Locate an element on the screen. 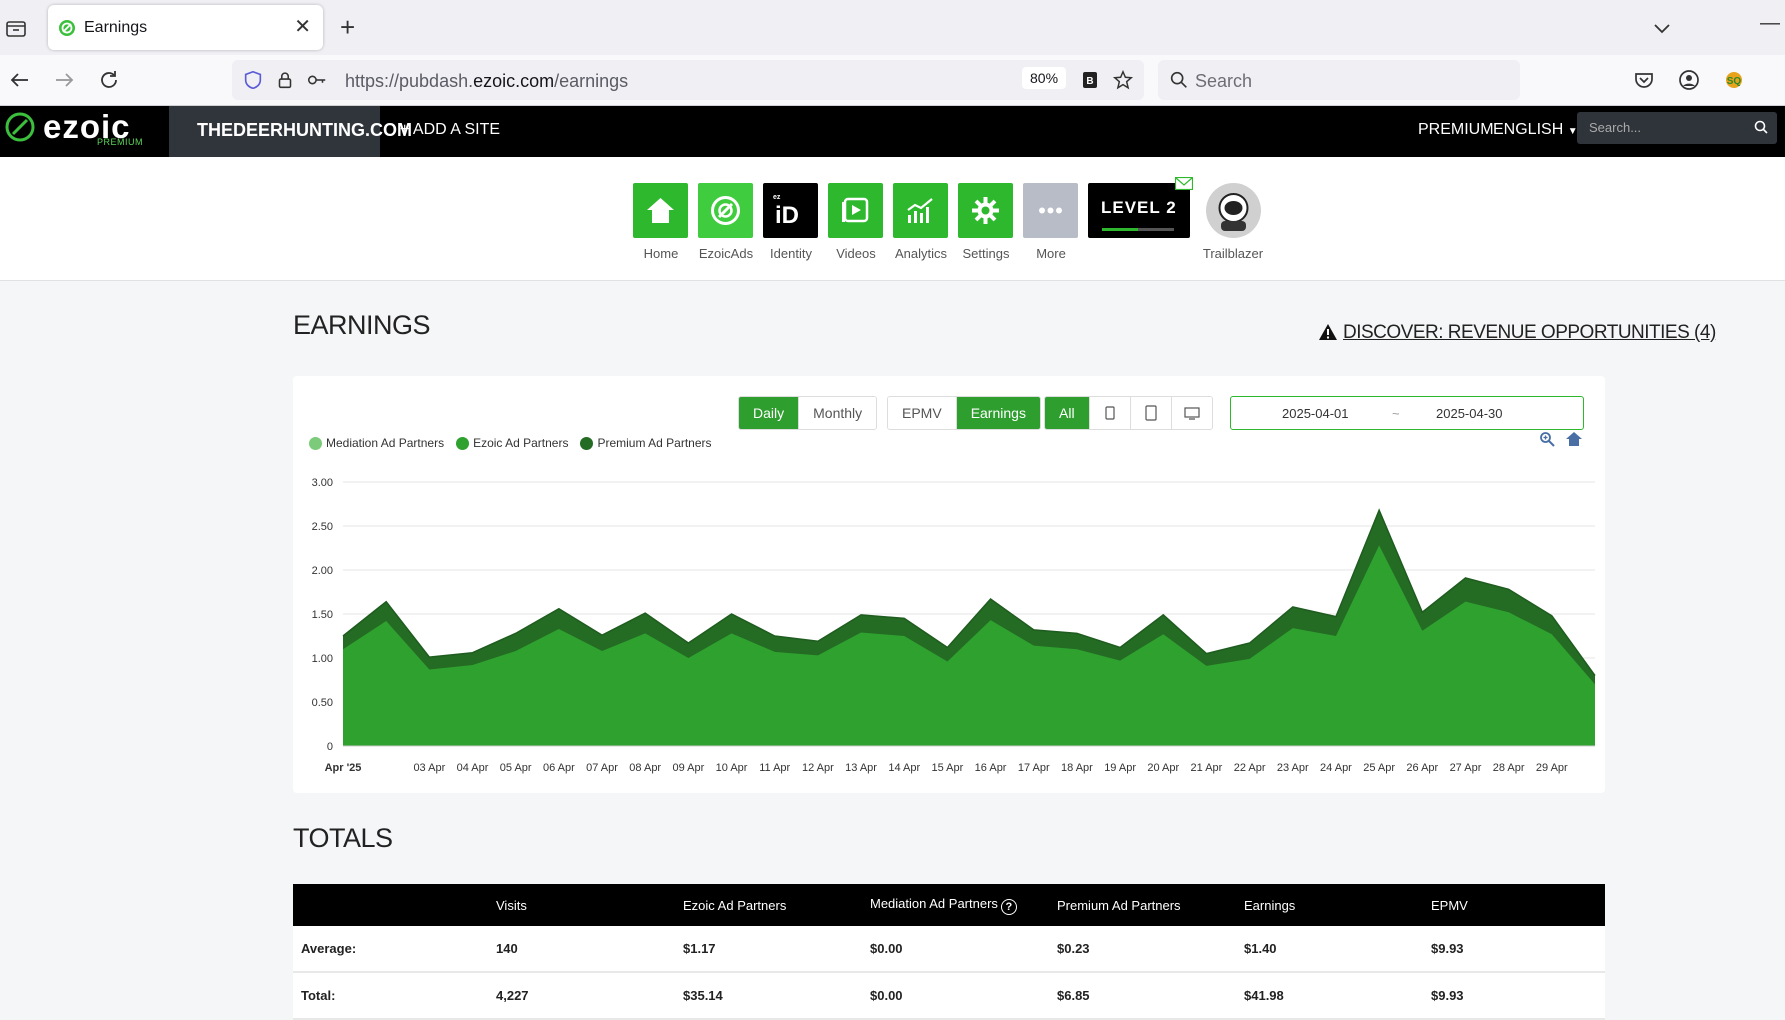 The height and width of the screenshot is (1020, 1785). site-name: THEDEERHUNTING.COM is located at coordinates (304, 130).